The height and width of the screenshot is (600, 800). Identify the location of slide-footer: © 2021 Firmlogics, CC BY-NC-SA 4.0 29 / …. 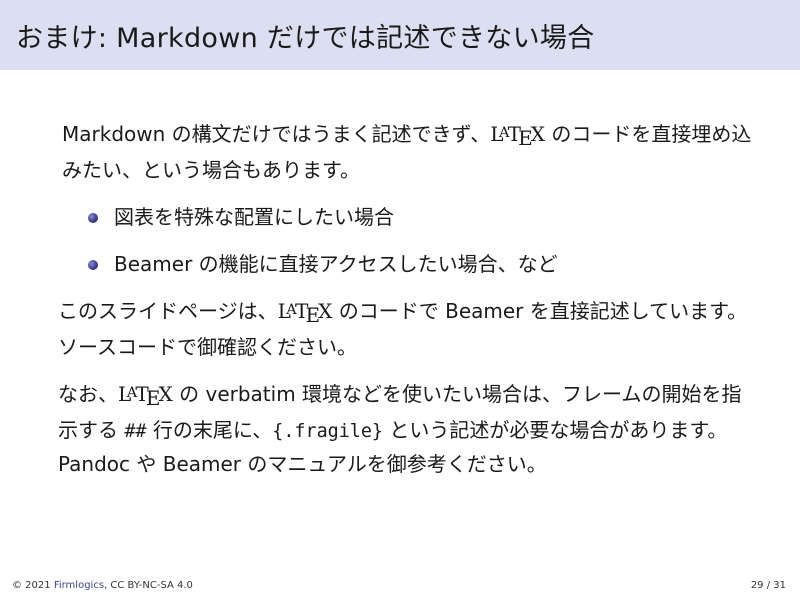
(399, 588).